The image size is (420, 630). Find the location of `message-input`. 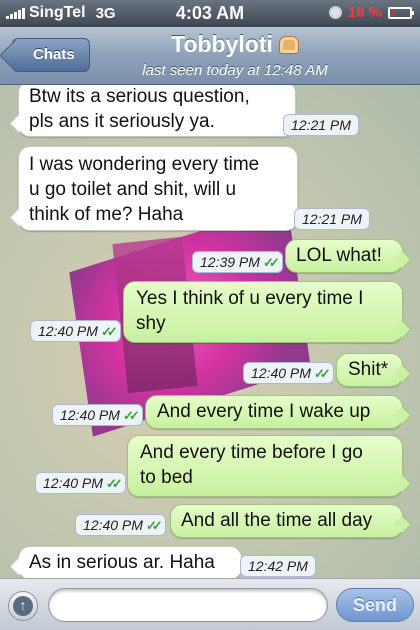

message-input is located at coordinates (188, 605).